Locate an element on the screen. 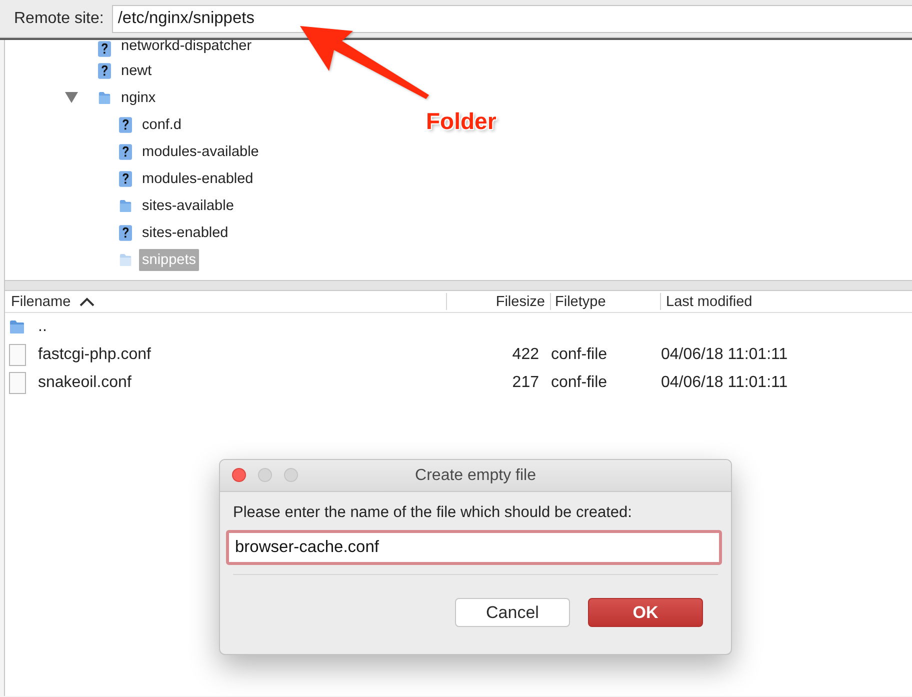  tree-item: newt is located at coordinates (136, 71).